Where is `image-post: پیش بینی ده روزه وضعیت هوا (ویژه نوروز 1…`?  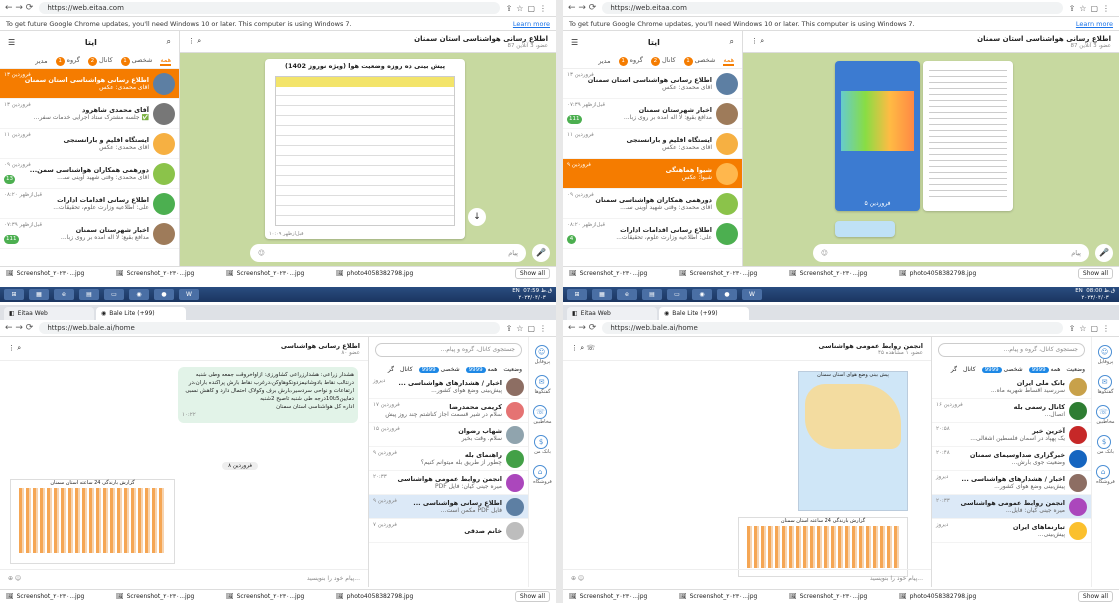
image-post: پیش بینی ده روزه وضعیت هوا (ویژه نوروز 1… is located at coordinates (365, 149).